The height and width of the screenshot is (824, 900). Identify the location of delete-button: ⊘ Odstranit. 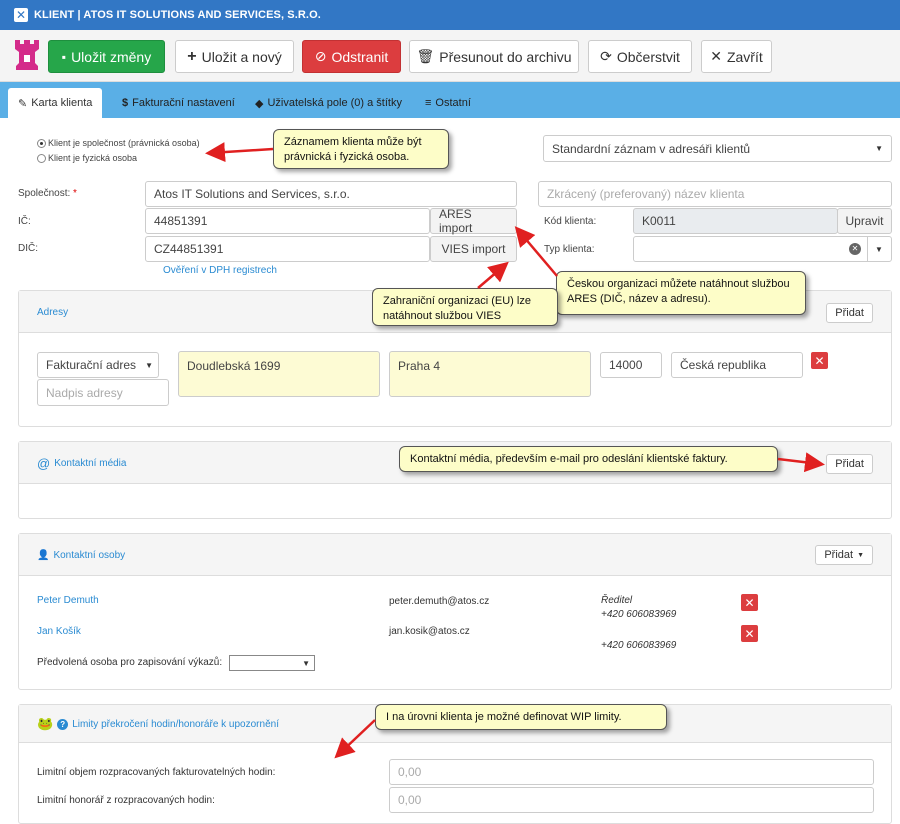
(351, 56).